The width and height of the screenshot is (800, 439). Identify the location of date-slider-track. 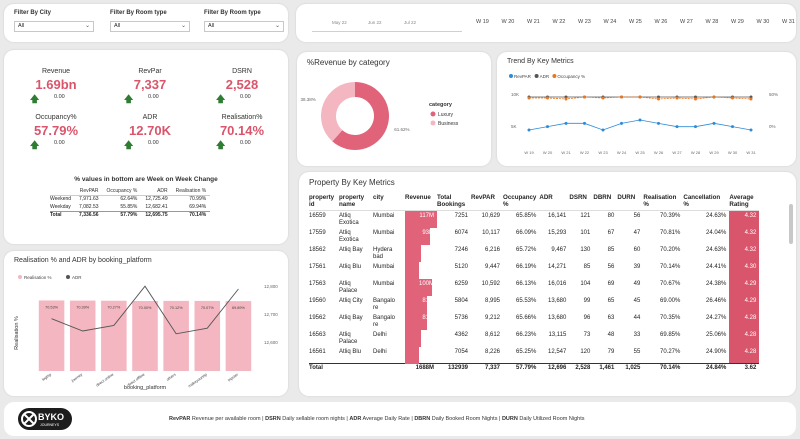
(387, 31).